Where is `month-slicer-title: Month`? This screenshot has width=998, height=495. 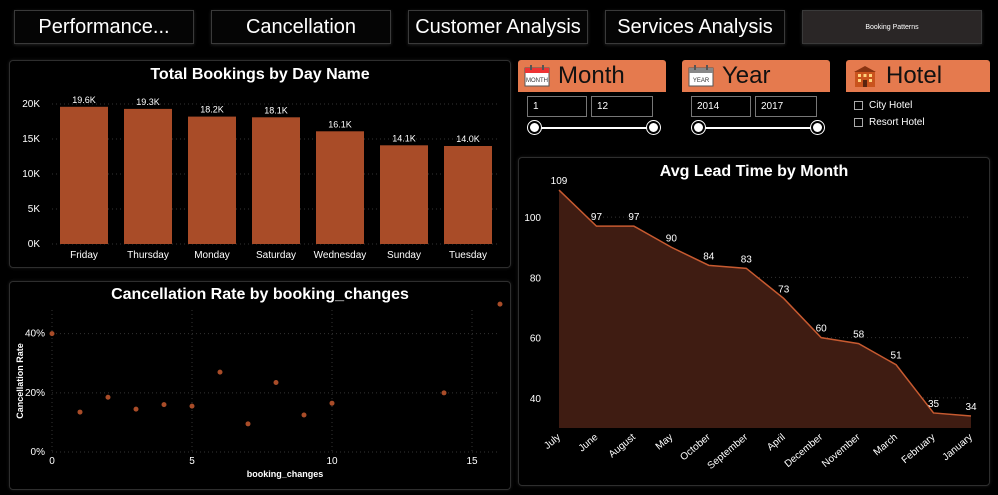
month-slicer-title: Month is located at coordinates (591, 75).